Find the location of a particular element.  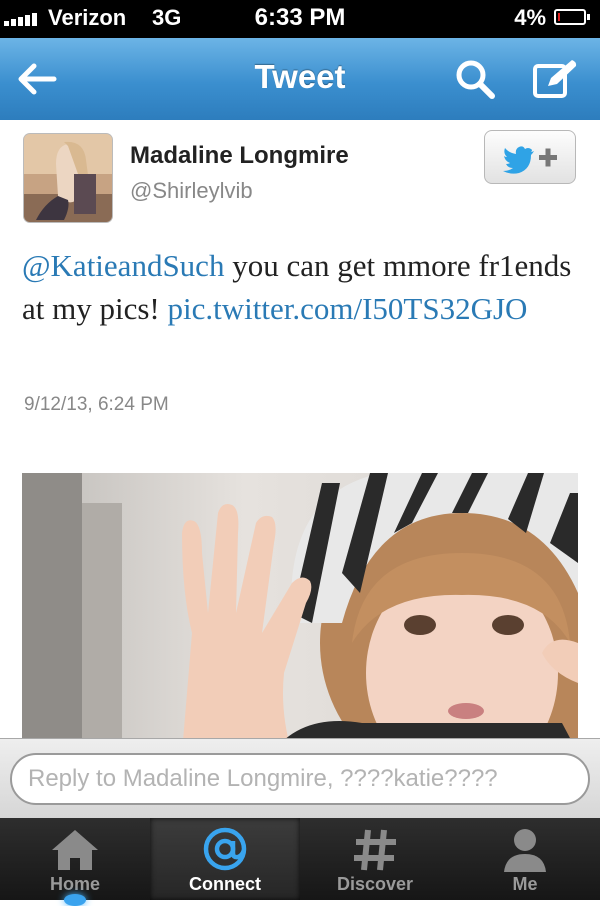

navigation-bar: Tweet is located at coordinates (300, 79).